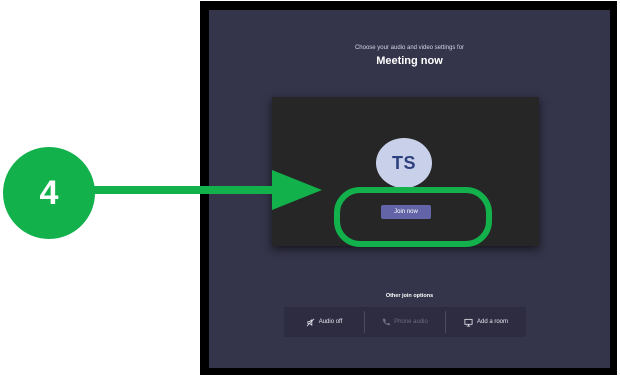  I want to click on other-join-options-bar: Audio off Phone audio Add a room, so click(405, 322).